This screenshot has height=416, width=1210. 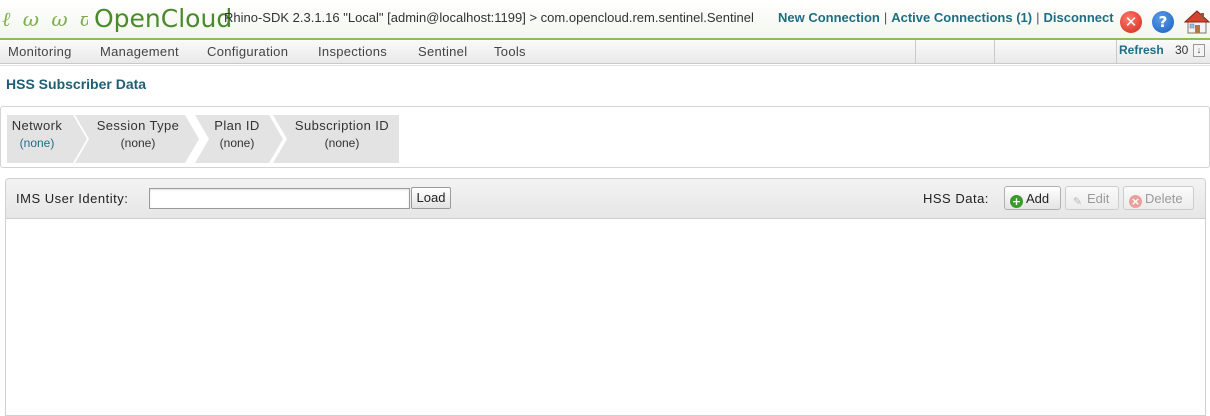 What do you see at coordinates (510, 51) in the screenshot?
I see `menu-tools: Tools` at bounding box center [510, 51].